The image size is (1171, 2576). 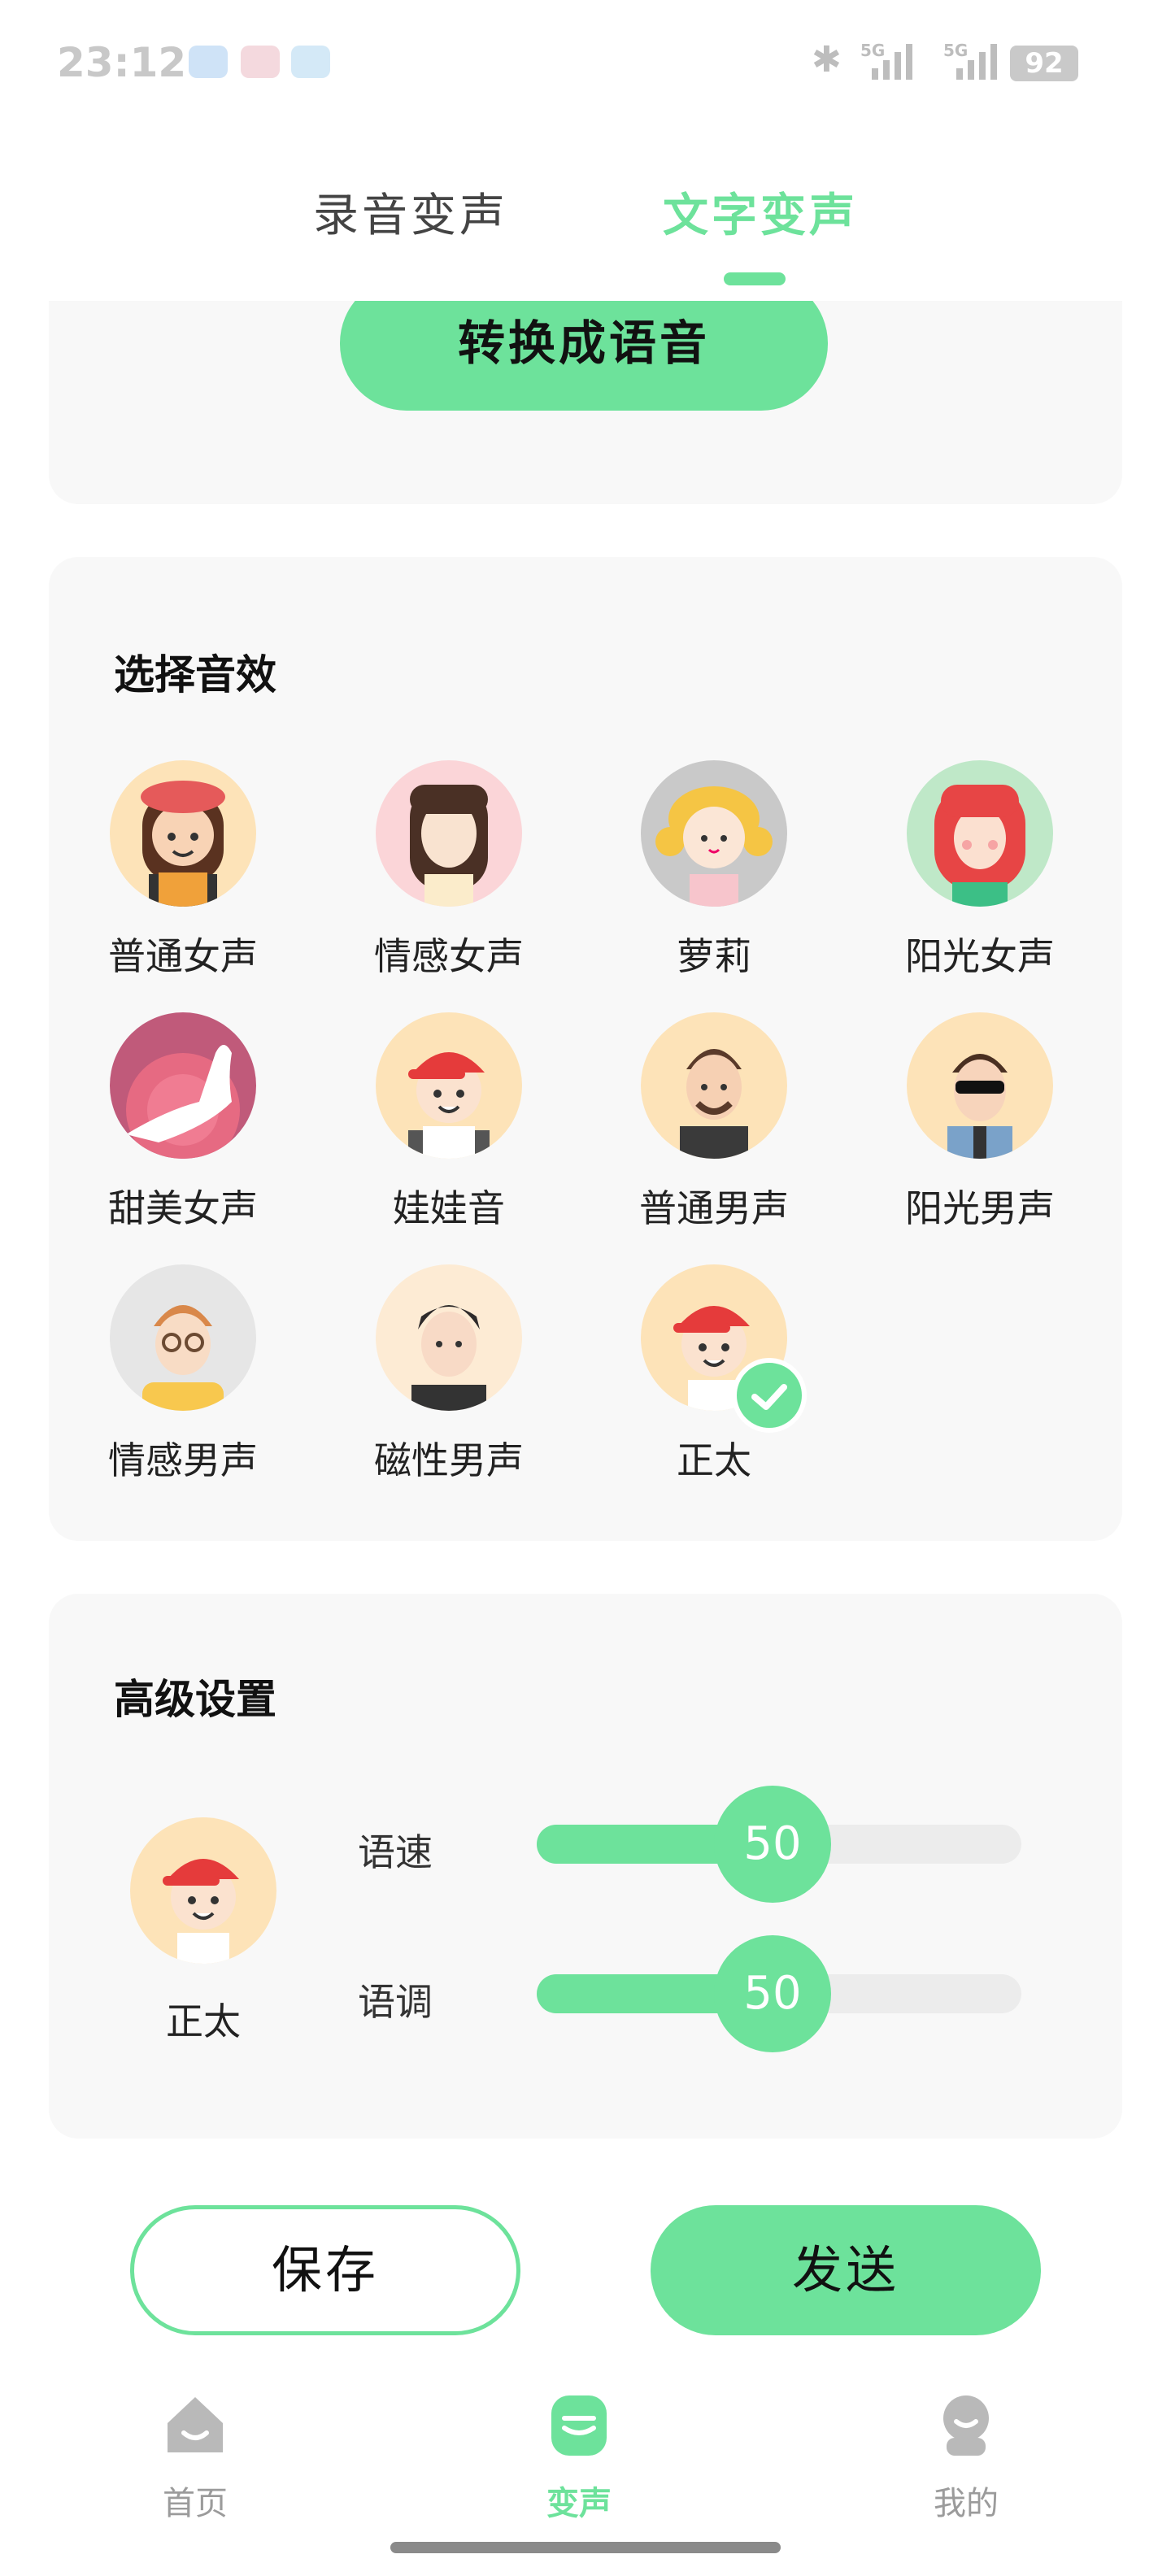 I want to click on voice-option: 阳光男声, so click(x=980, y=1130).